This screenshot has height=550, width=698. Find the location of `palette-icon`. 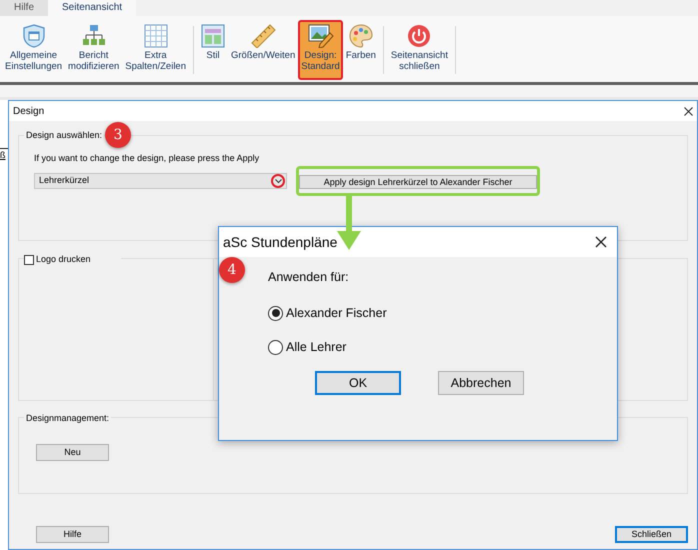

palette-icon is located at coordinates (360, 36).